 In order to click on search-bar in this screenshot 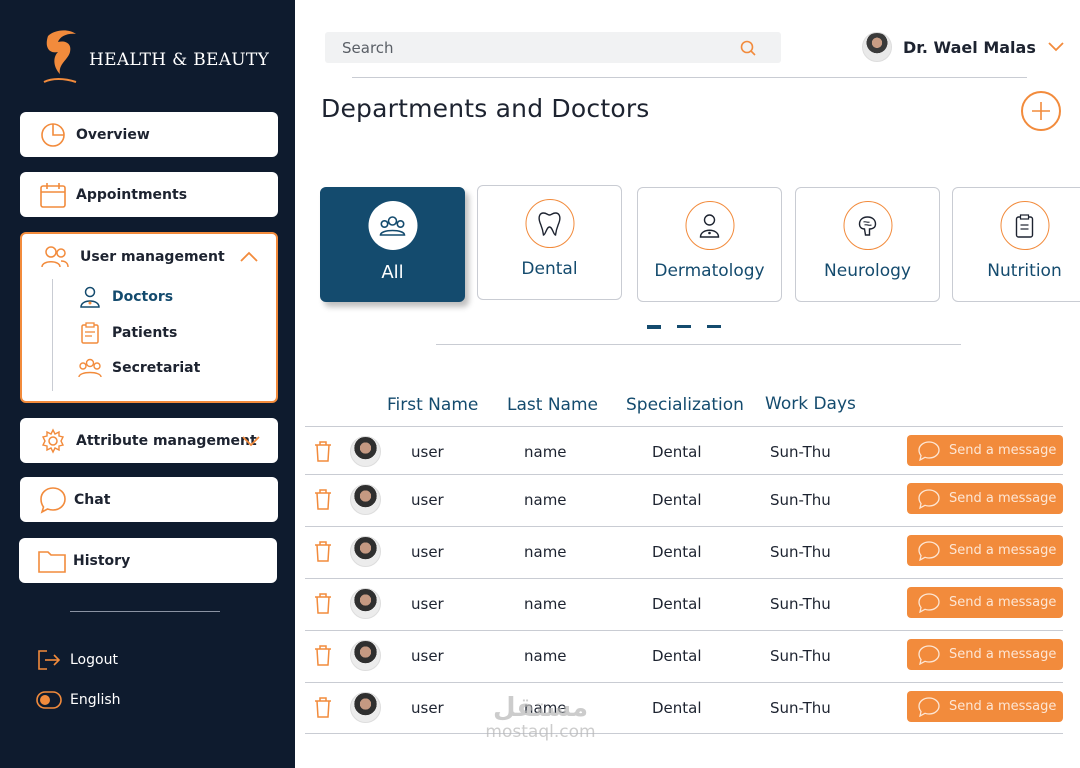, I will do `click(553, 47)`.